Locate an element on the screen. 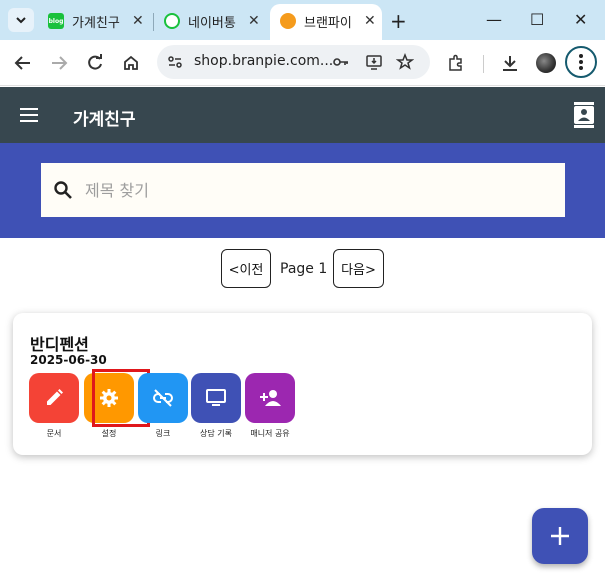 The image size is (605, 579). download-icon is located at coordinates (510, 63).